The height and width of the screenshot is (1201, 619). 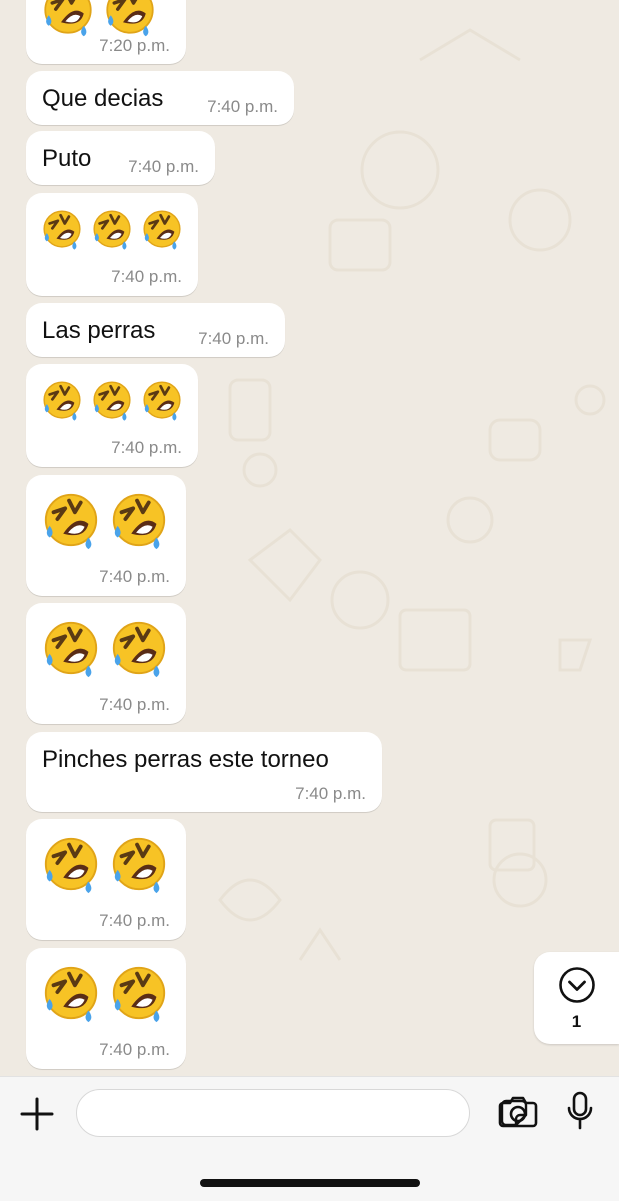 What do you see at coordinates (302, 1113) in the screenshot?
I see `message-input` at bounding box center [302, 1113].